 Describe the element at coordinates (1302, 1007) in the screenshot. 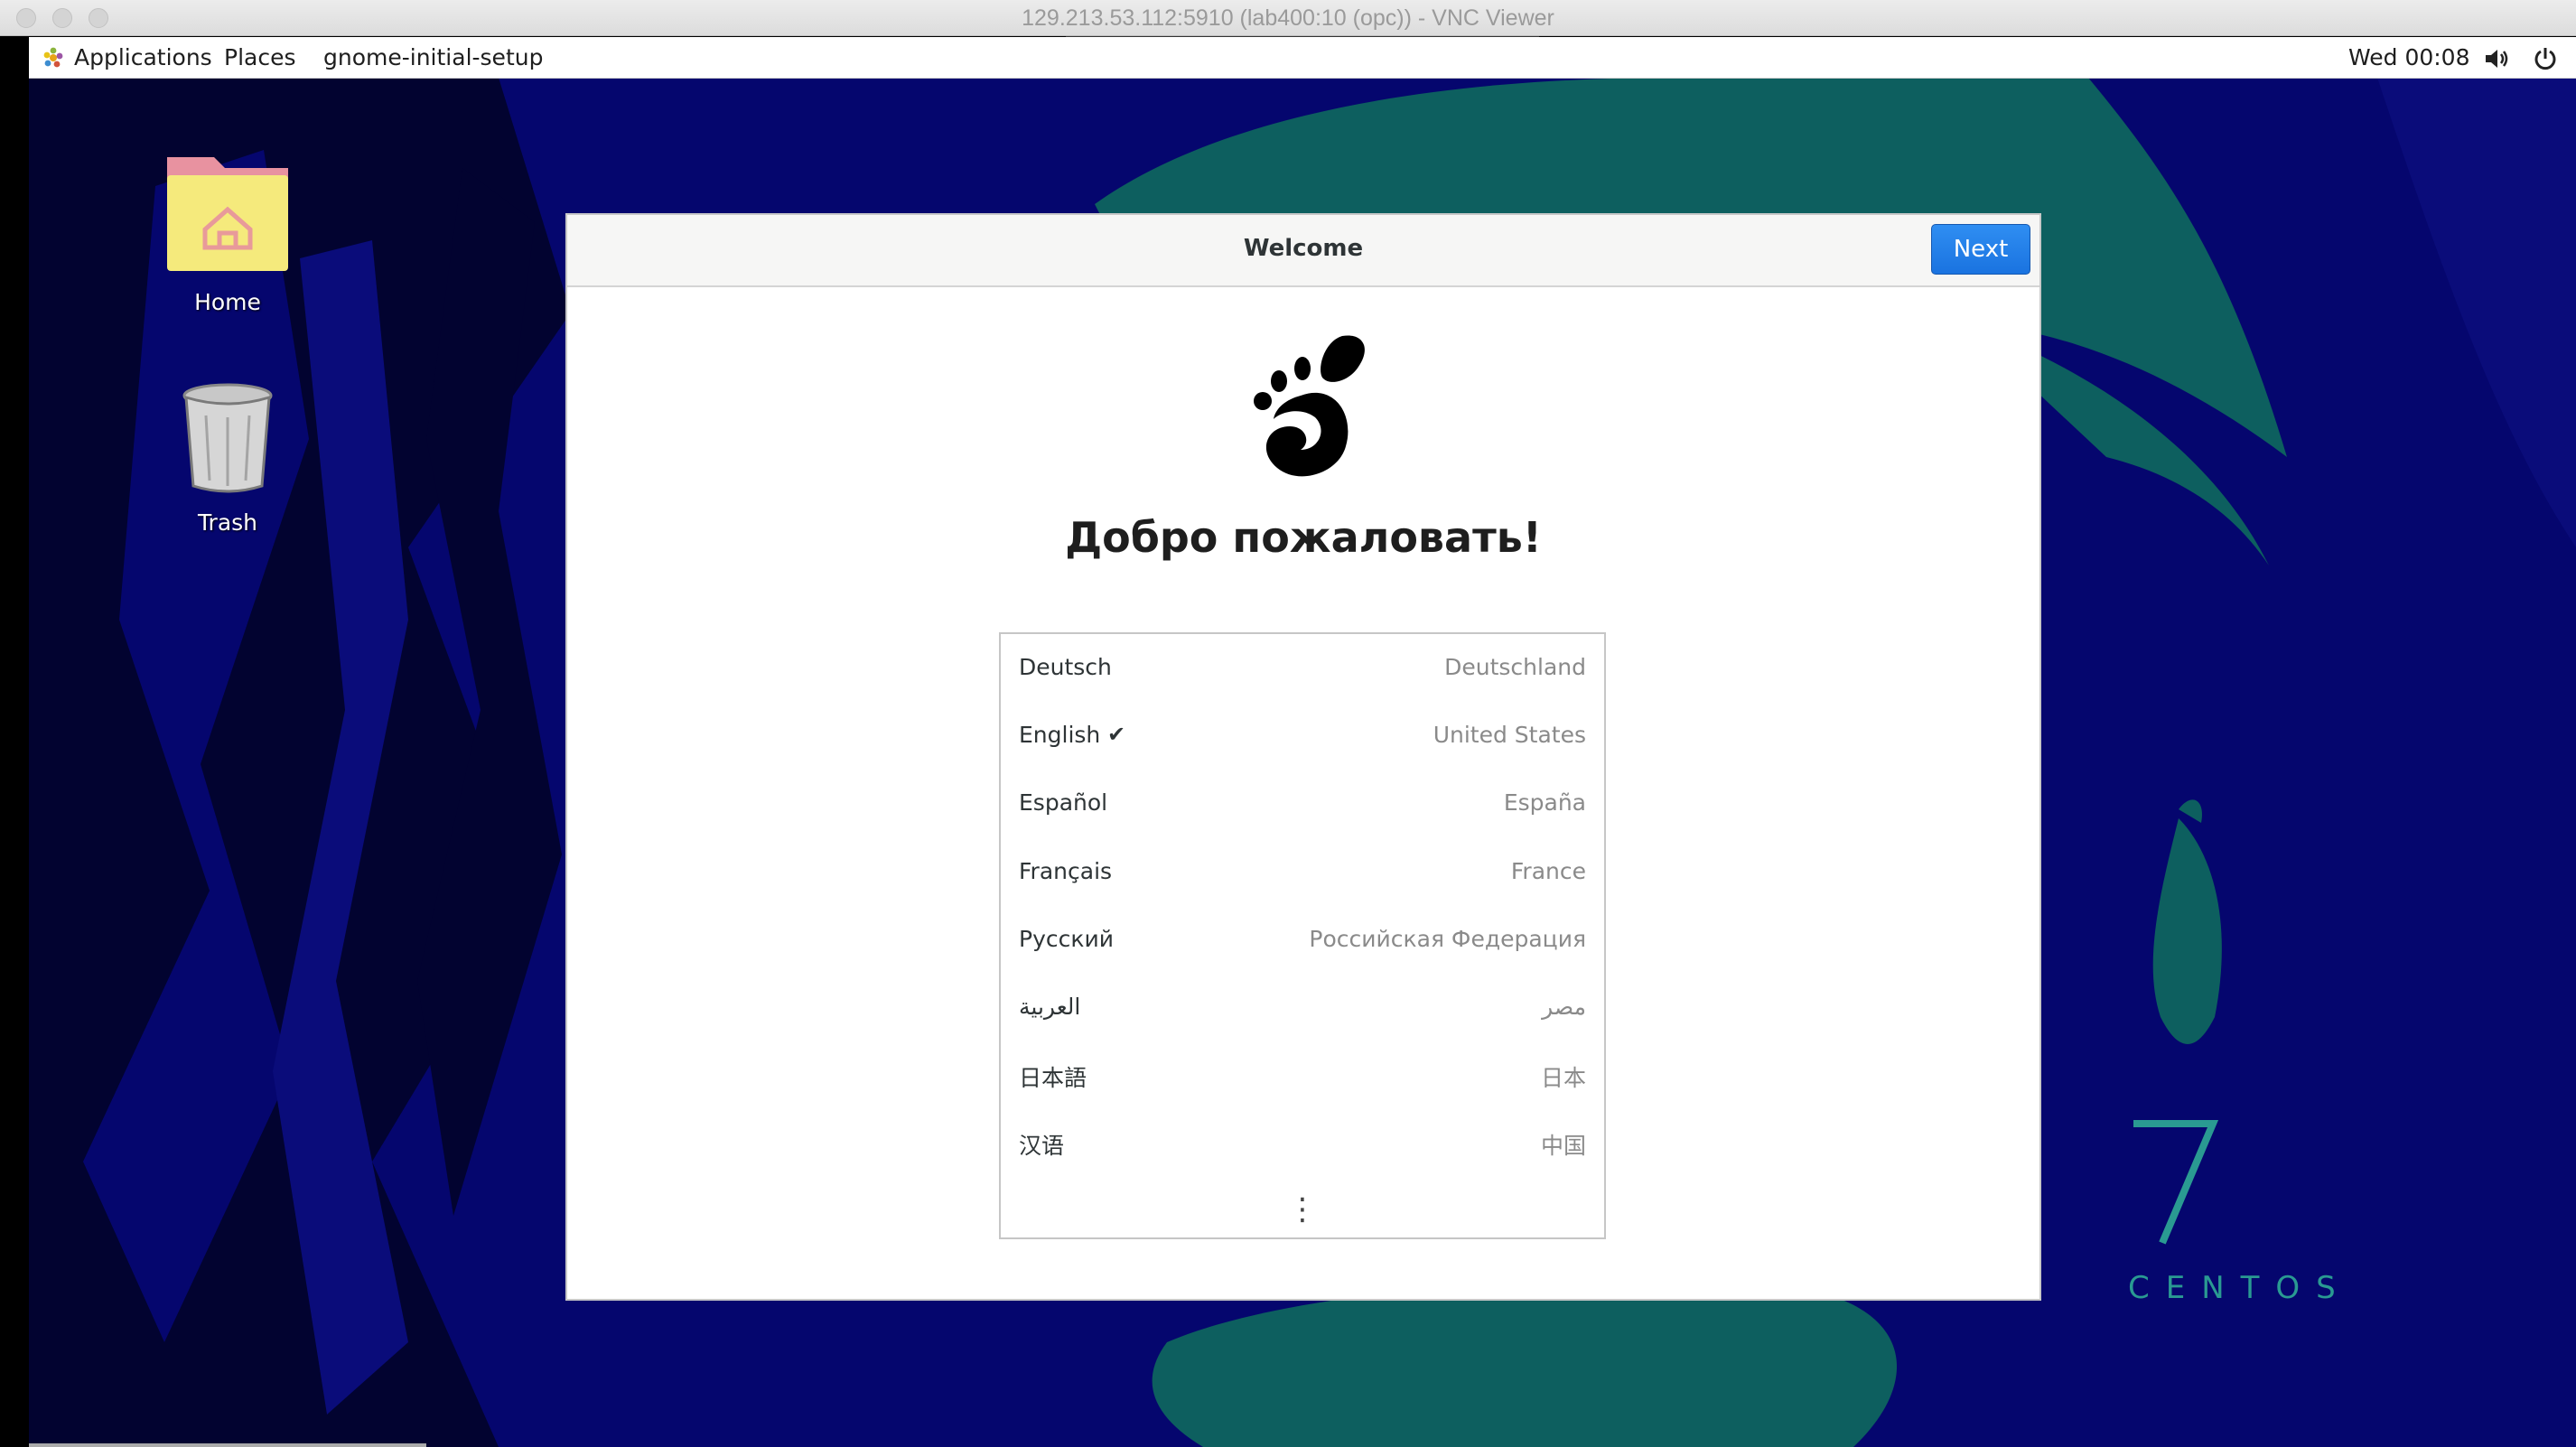

I see `language-row-arabic: العربية مصر` at that location.